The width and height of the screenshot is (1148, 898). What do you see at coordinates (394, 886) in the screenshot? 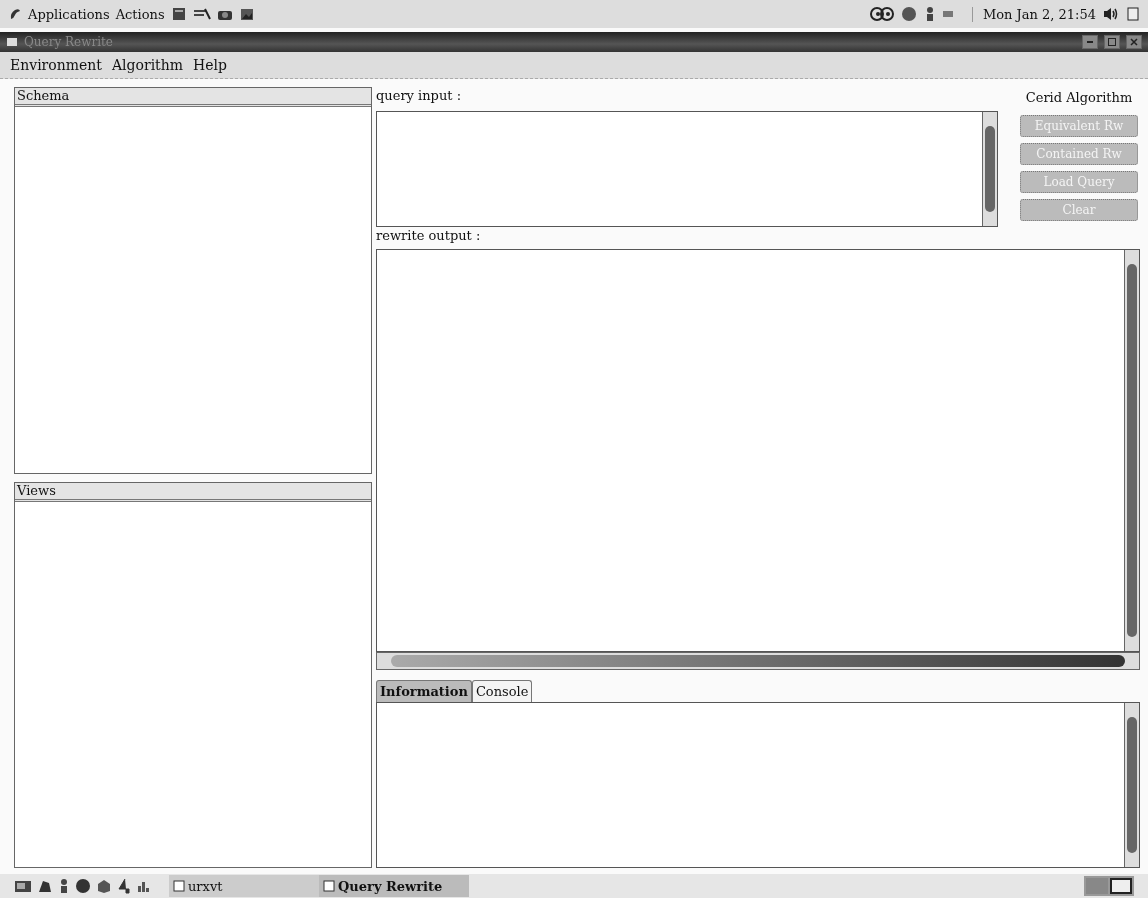
I see `task-button: Query Rewrite` at bounding box center [394, 886].